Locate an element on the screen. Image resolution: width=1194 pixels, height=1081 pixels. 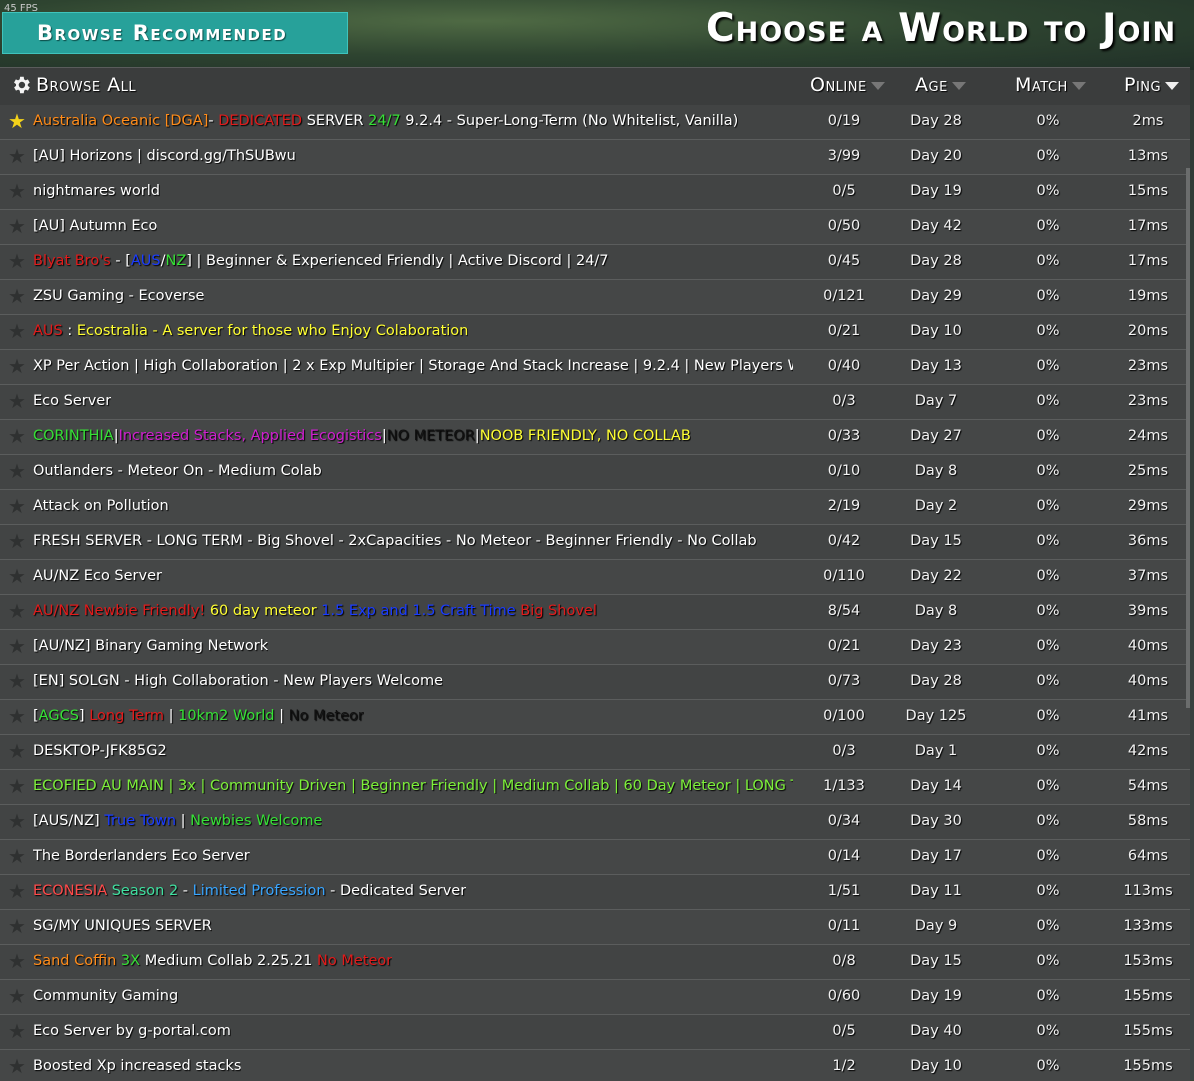
online-count: 8/54 is located at coordinates (844, 611).